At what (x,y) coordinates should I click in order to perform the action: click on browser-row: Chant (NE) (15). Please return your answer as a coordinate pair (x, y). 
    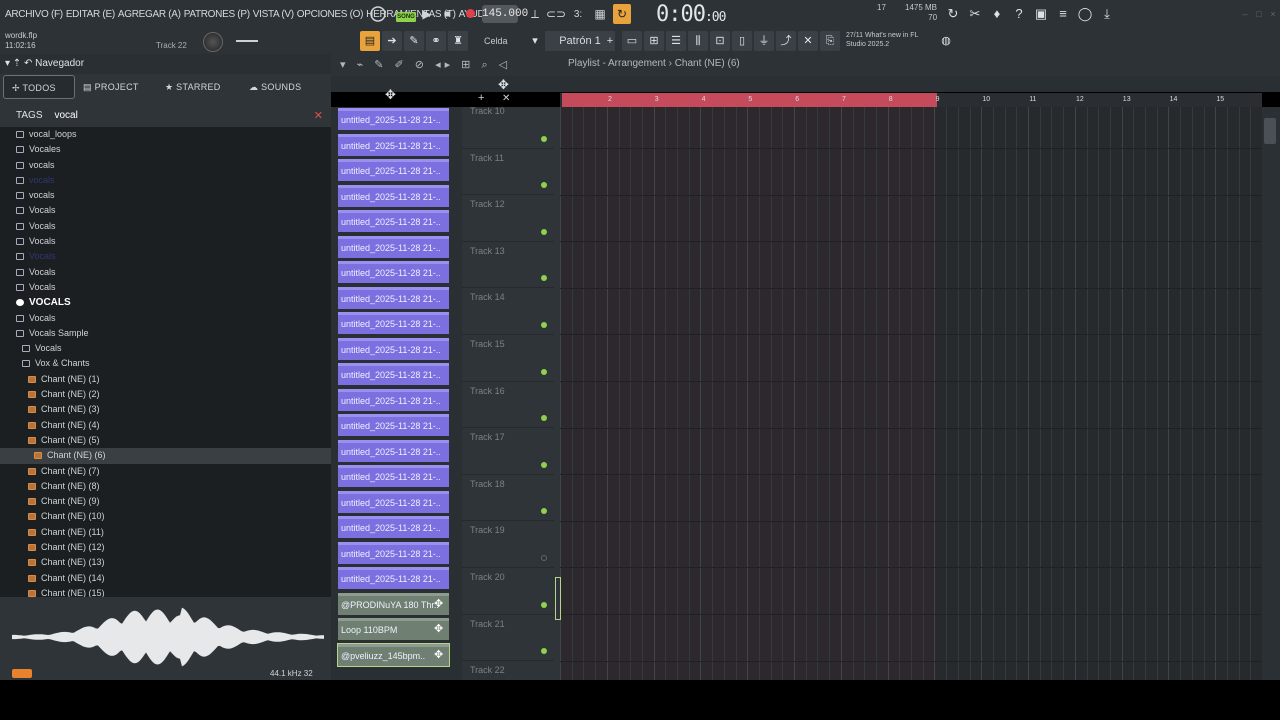
    Looking at the image, I should click on (165, 591).